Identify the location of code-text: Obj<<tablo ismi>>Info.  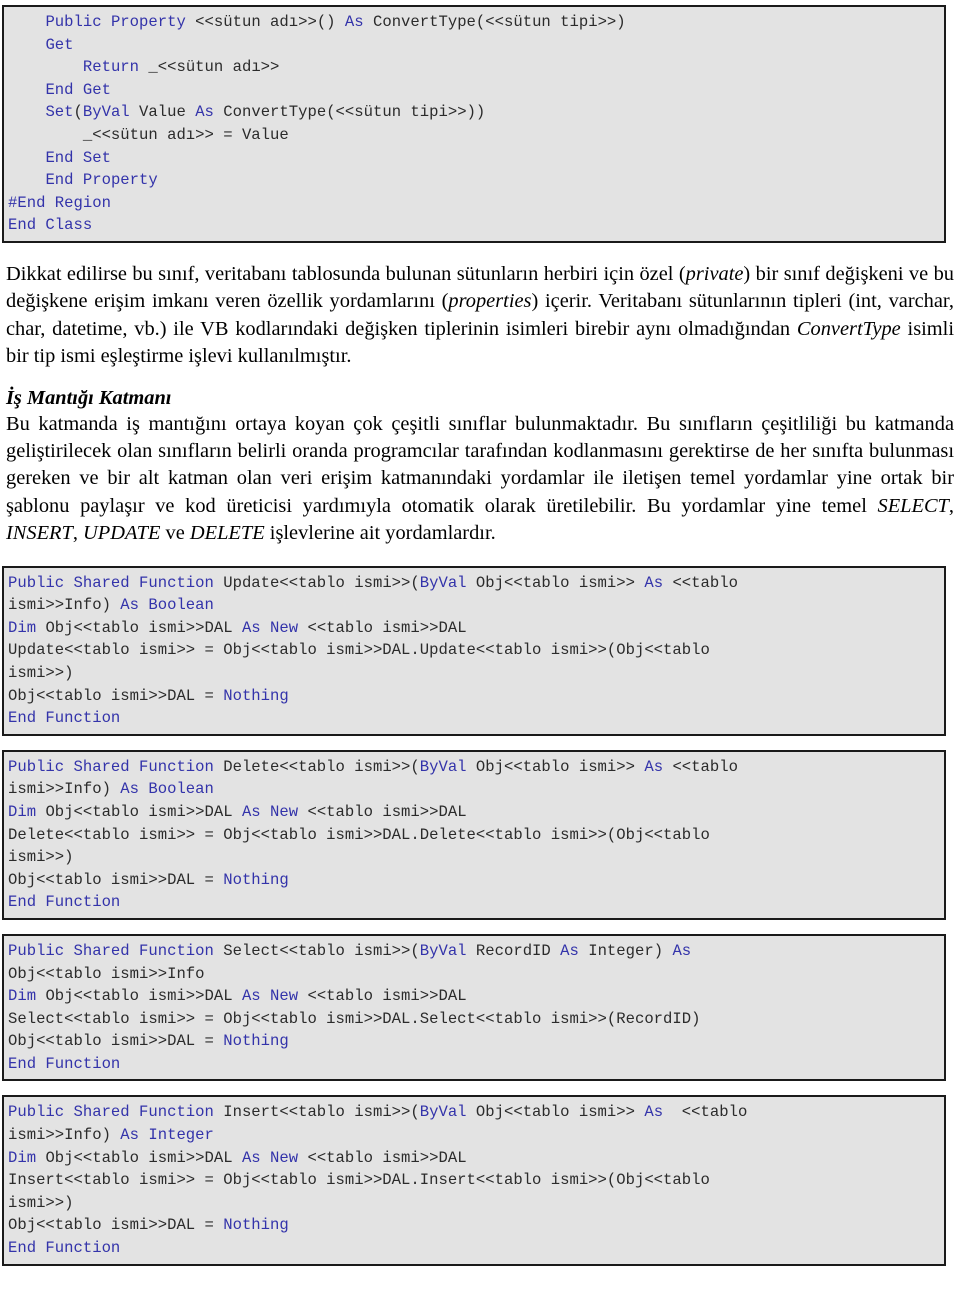
(106, 973).